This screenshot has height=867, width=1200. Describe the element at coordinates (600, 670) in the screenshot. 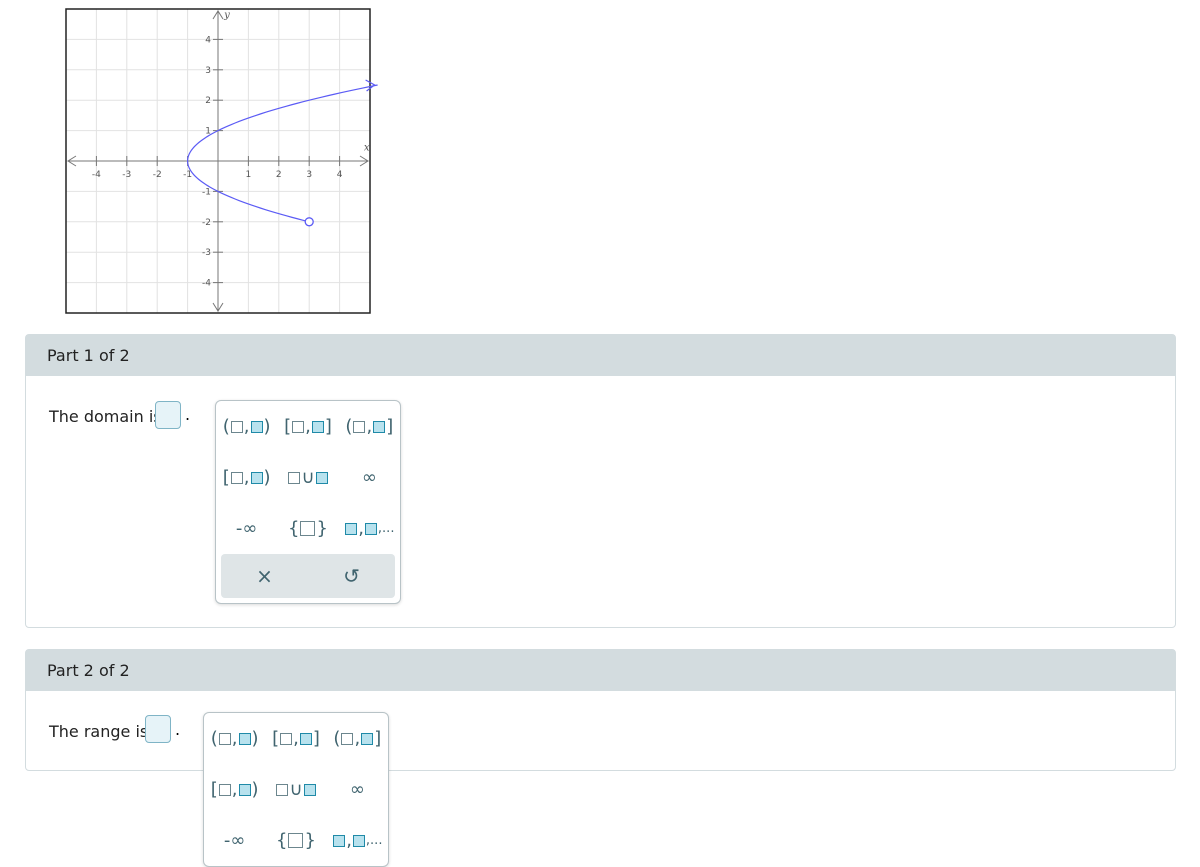

I see `part-2-header: Part 2 of 2` at that location.